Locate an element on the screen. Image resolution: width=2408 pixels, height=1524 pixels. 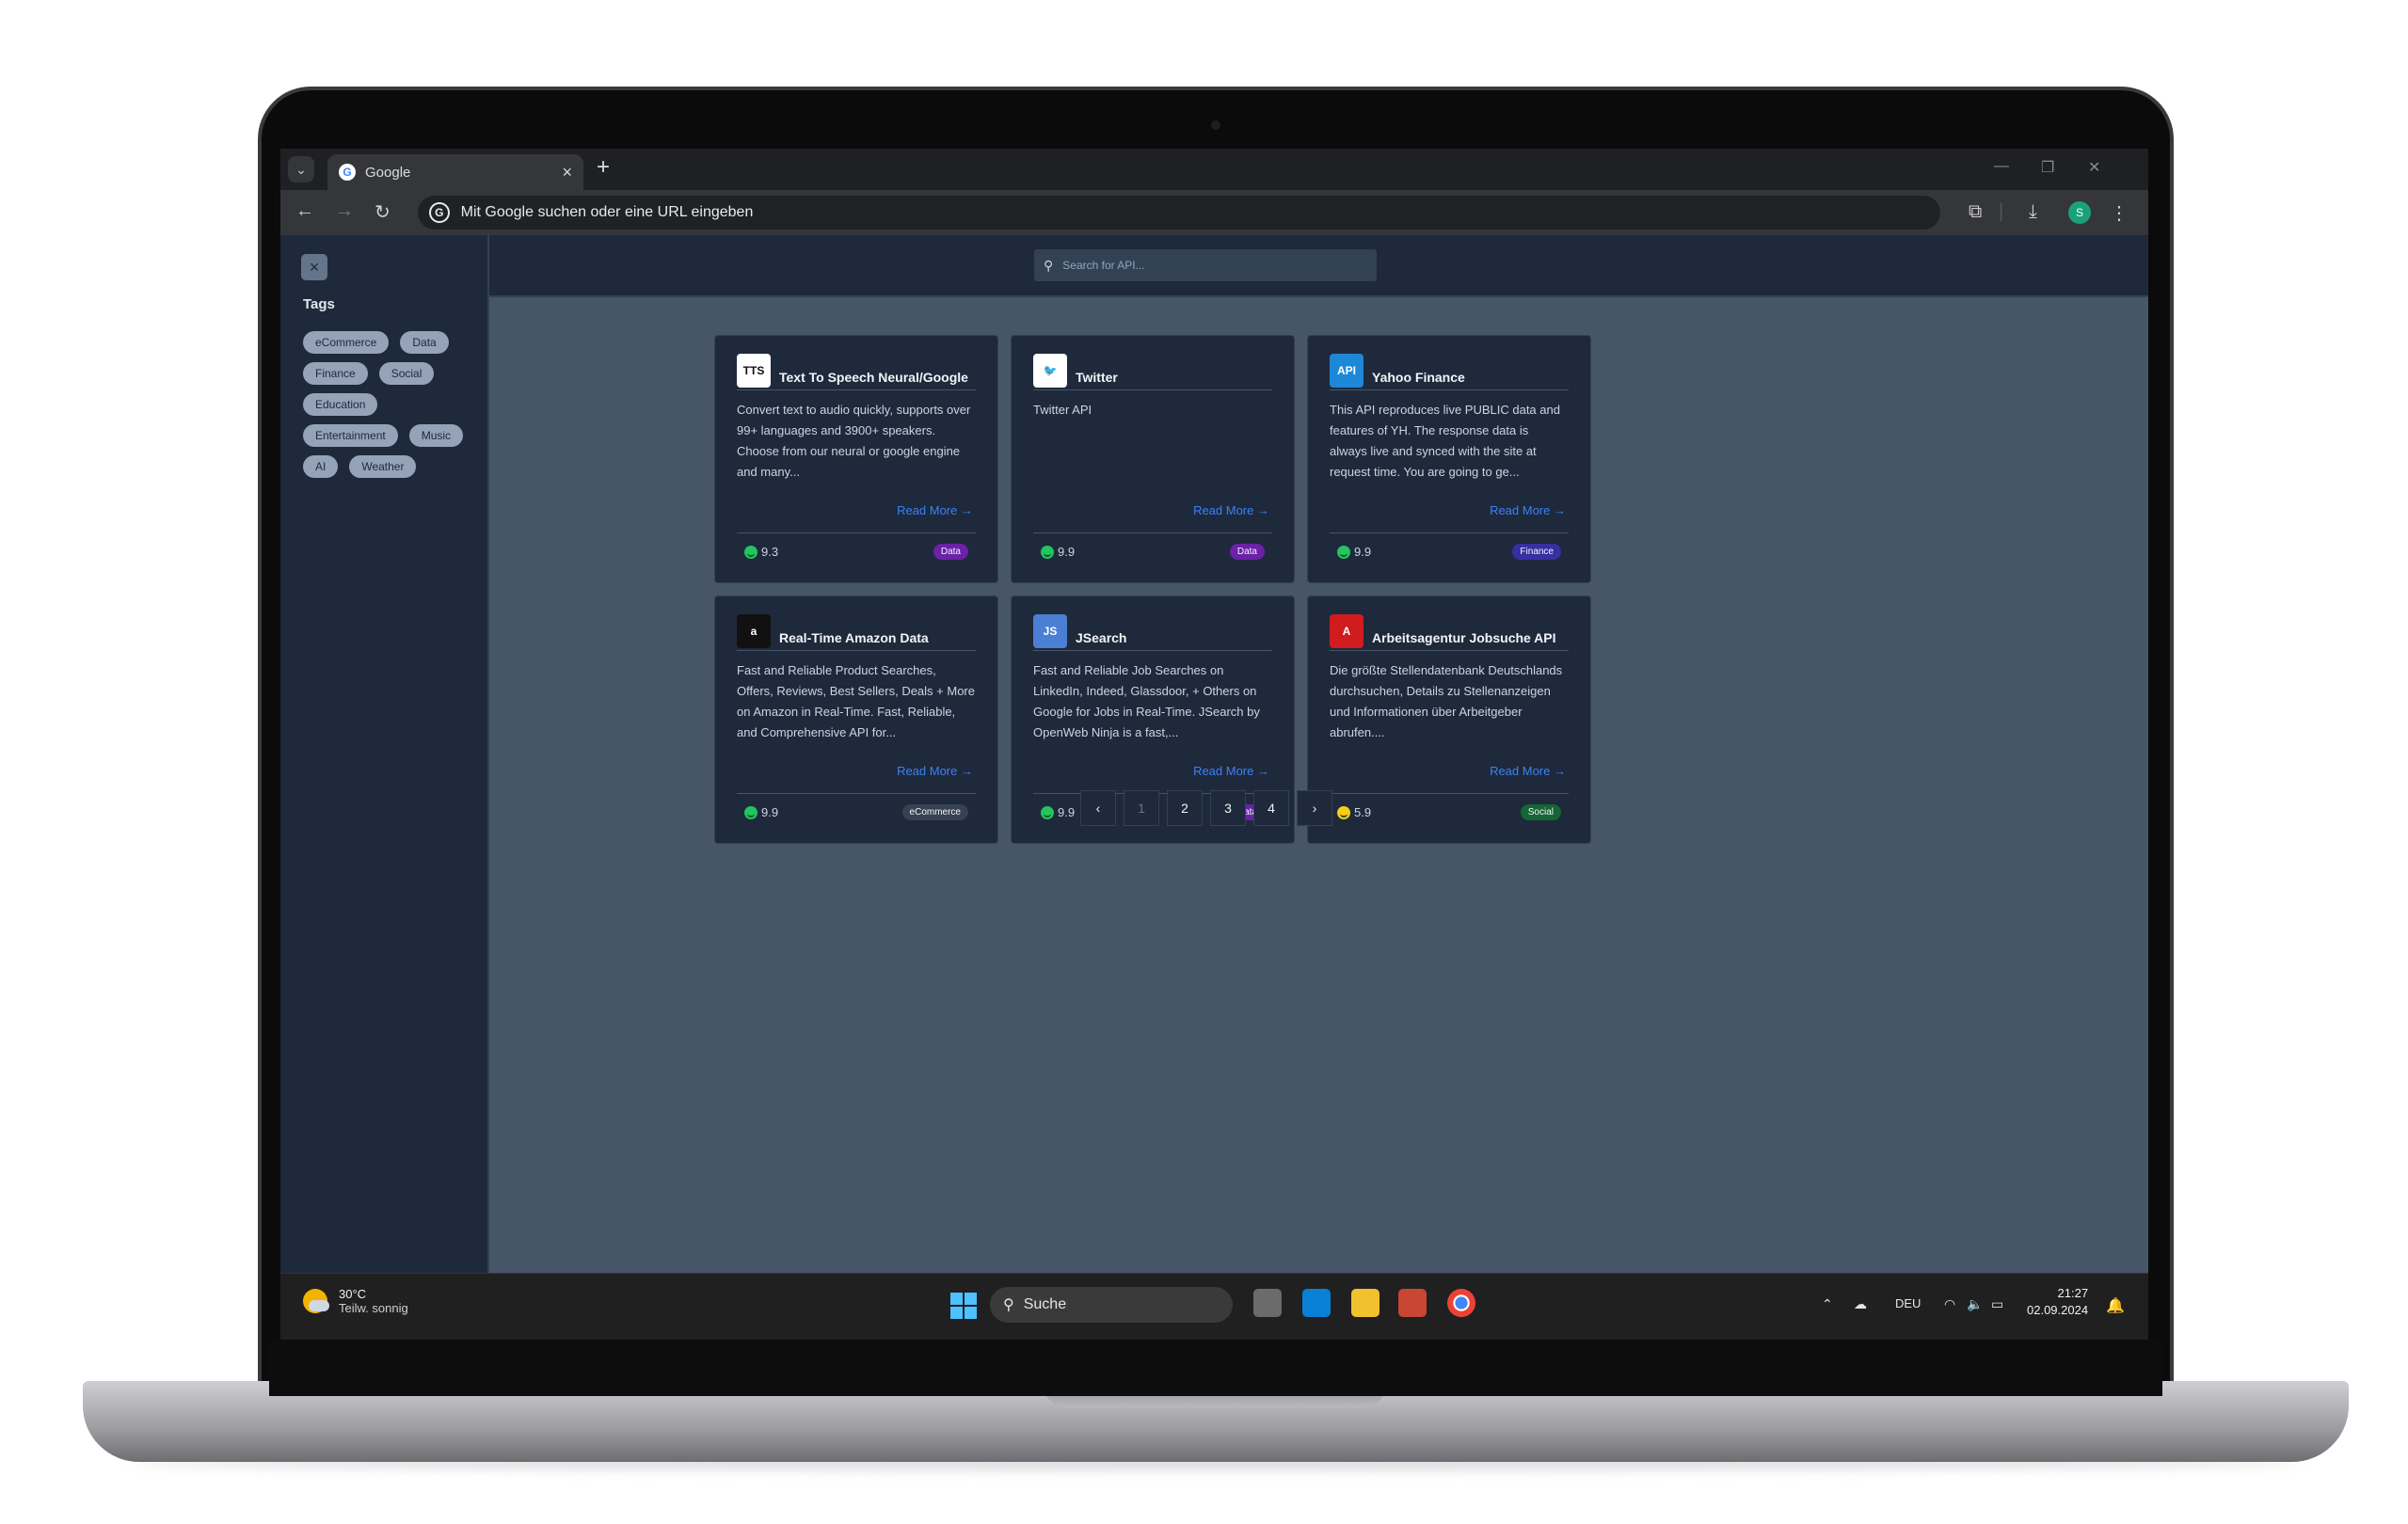
prev-page-button: ‹ is located at coordinates (1098, 808).